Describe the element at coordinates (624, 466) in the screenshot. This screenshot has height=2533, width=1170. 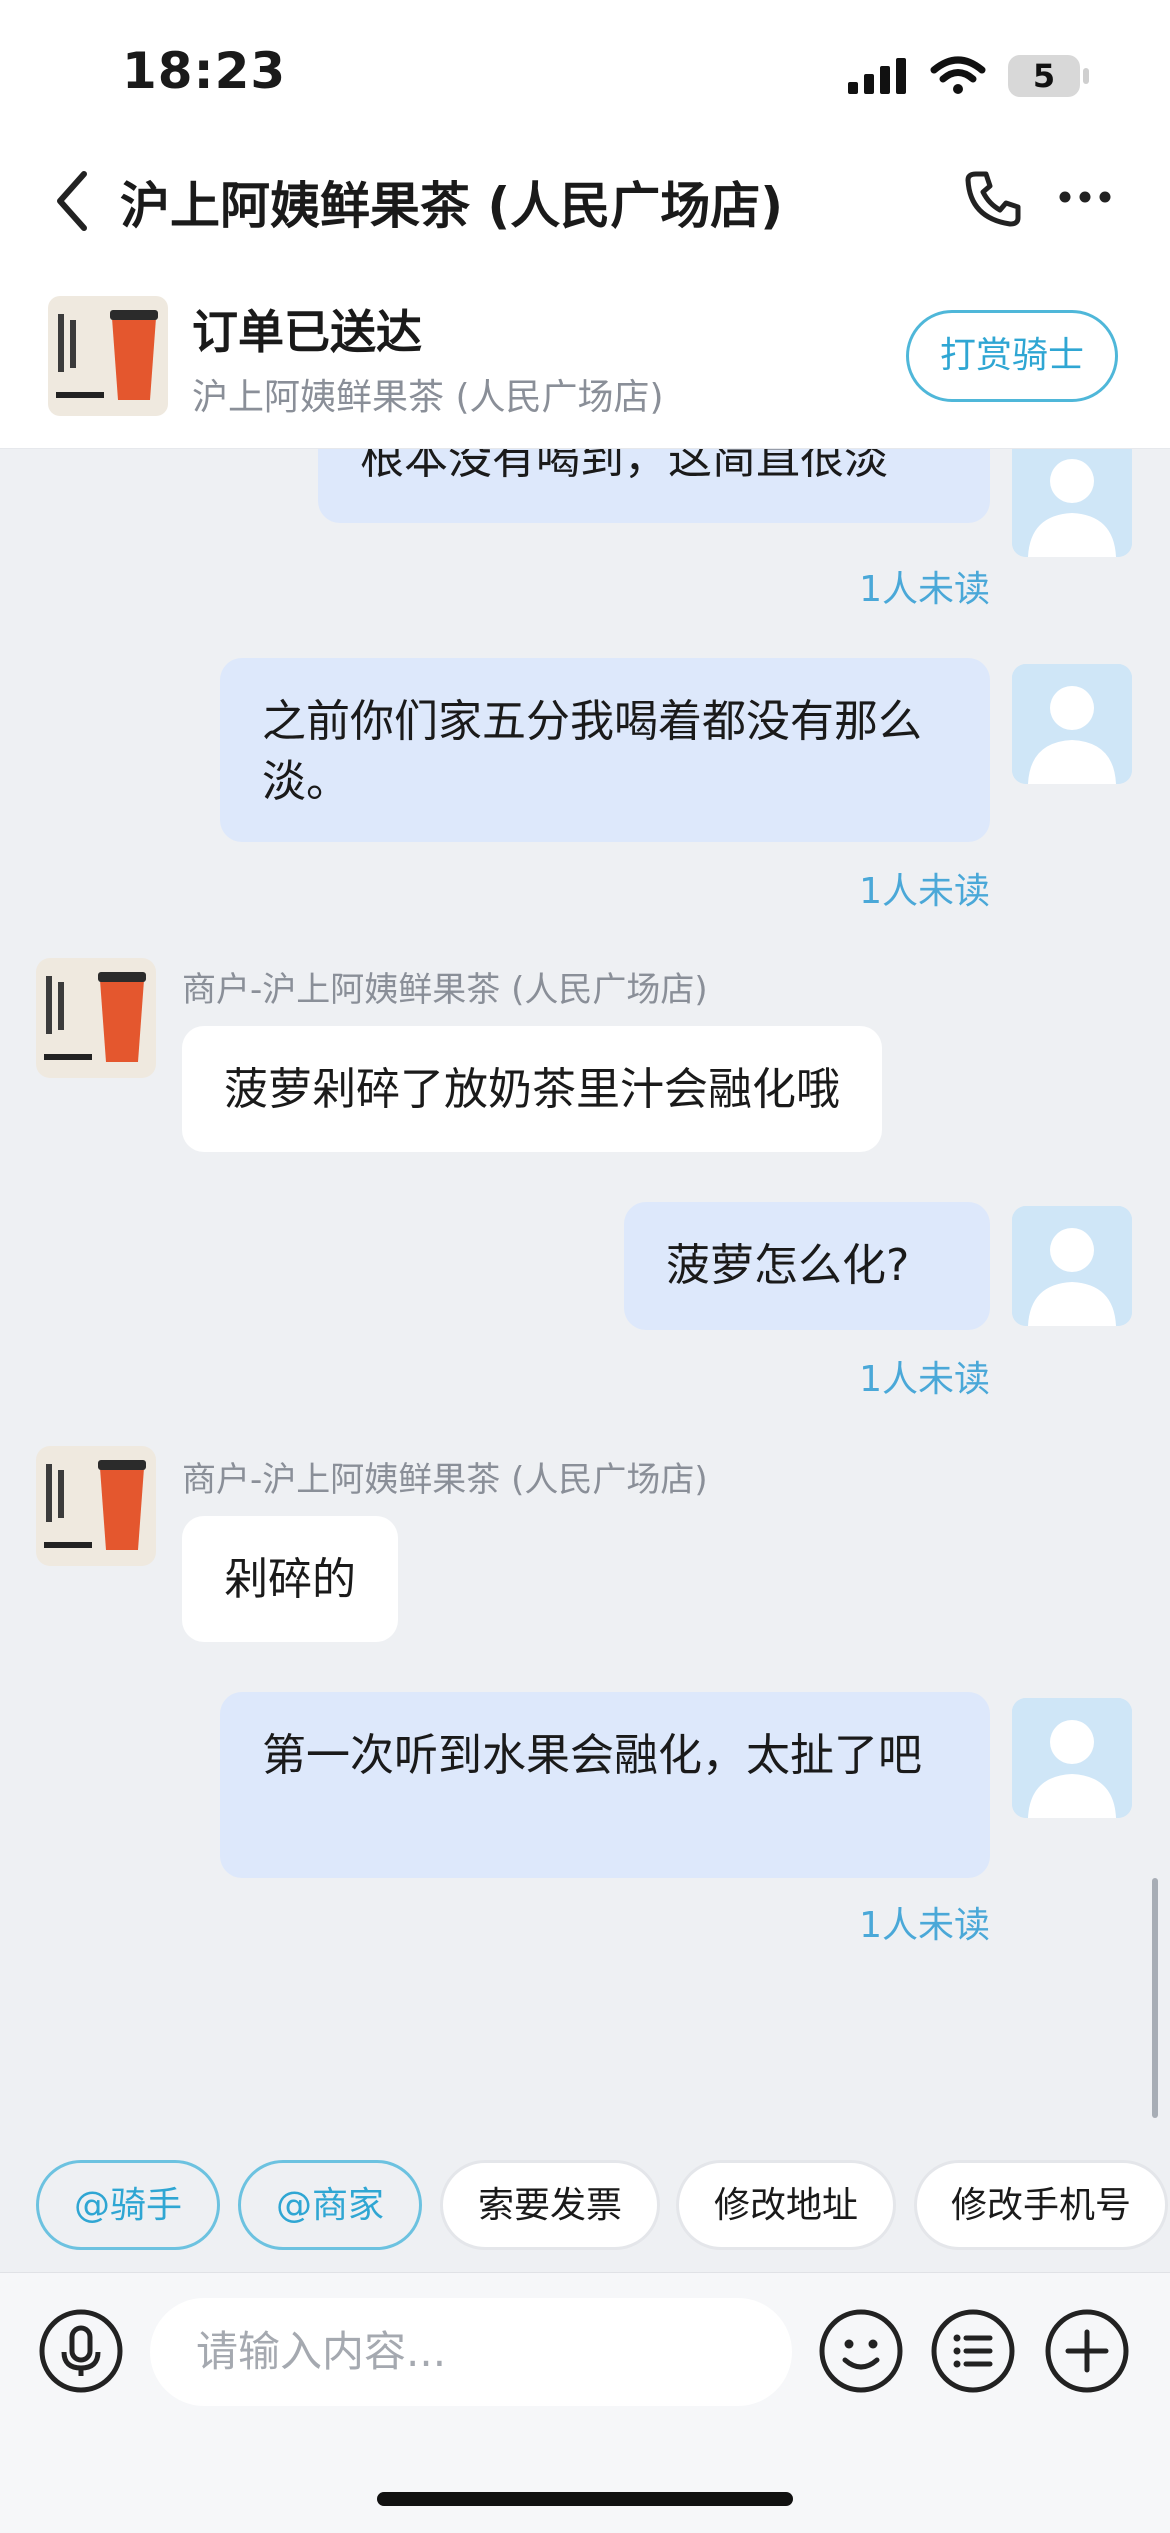
I see `message-text: 根本没有喝到，这简直很淡` at that location.